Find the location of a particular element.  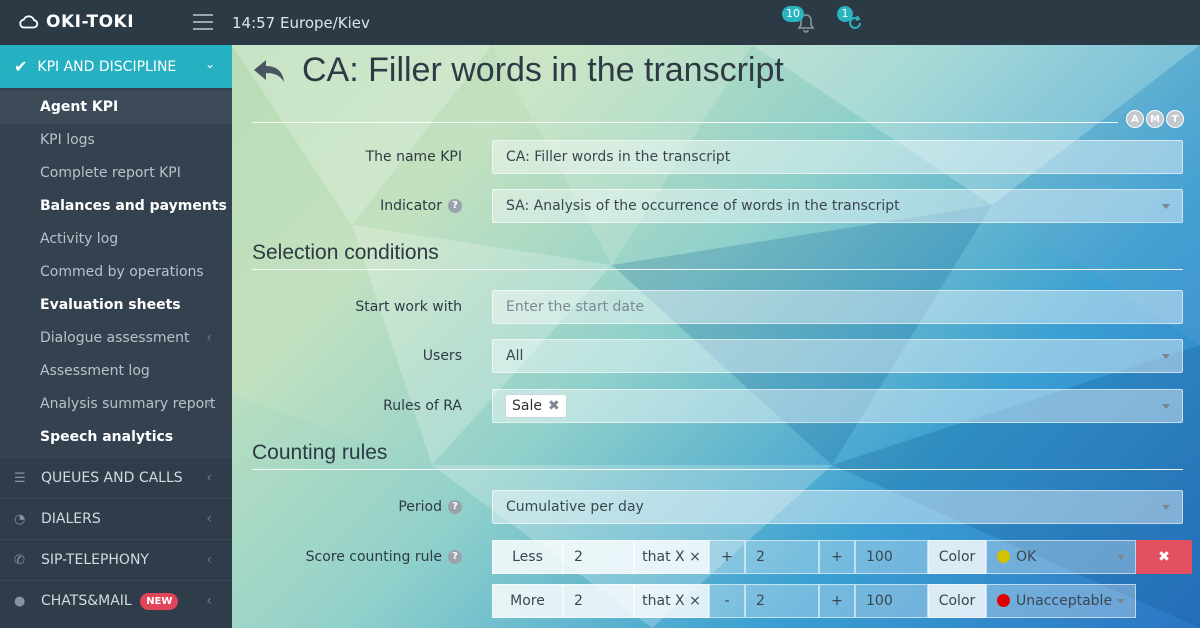

list-icon: ☰ is located at coordinates (20, 478).